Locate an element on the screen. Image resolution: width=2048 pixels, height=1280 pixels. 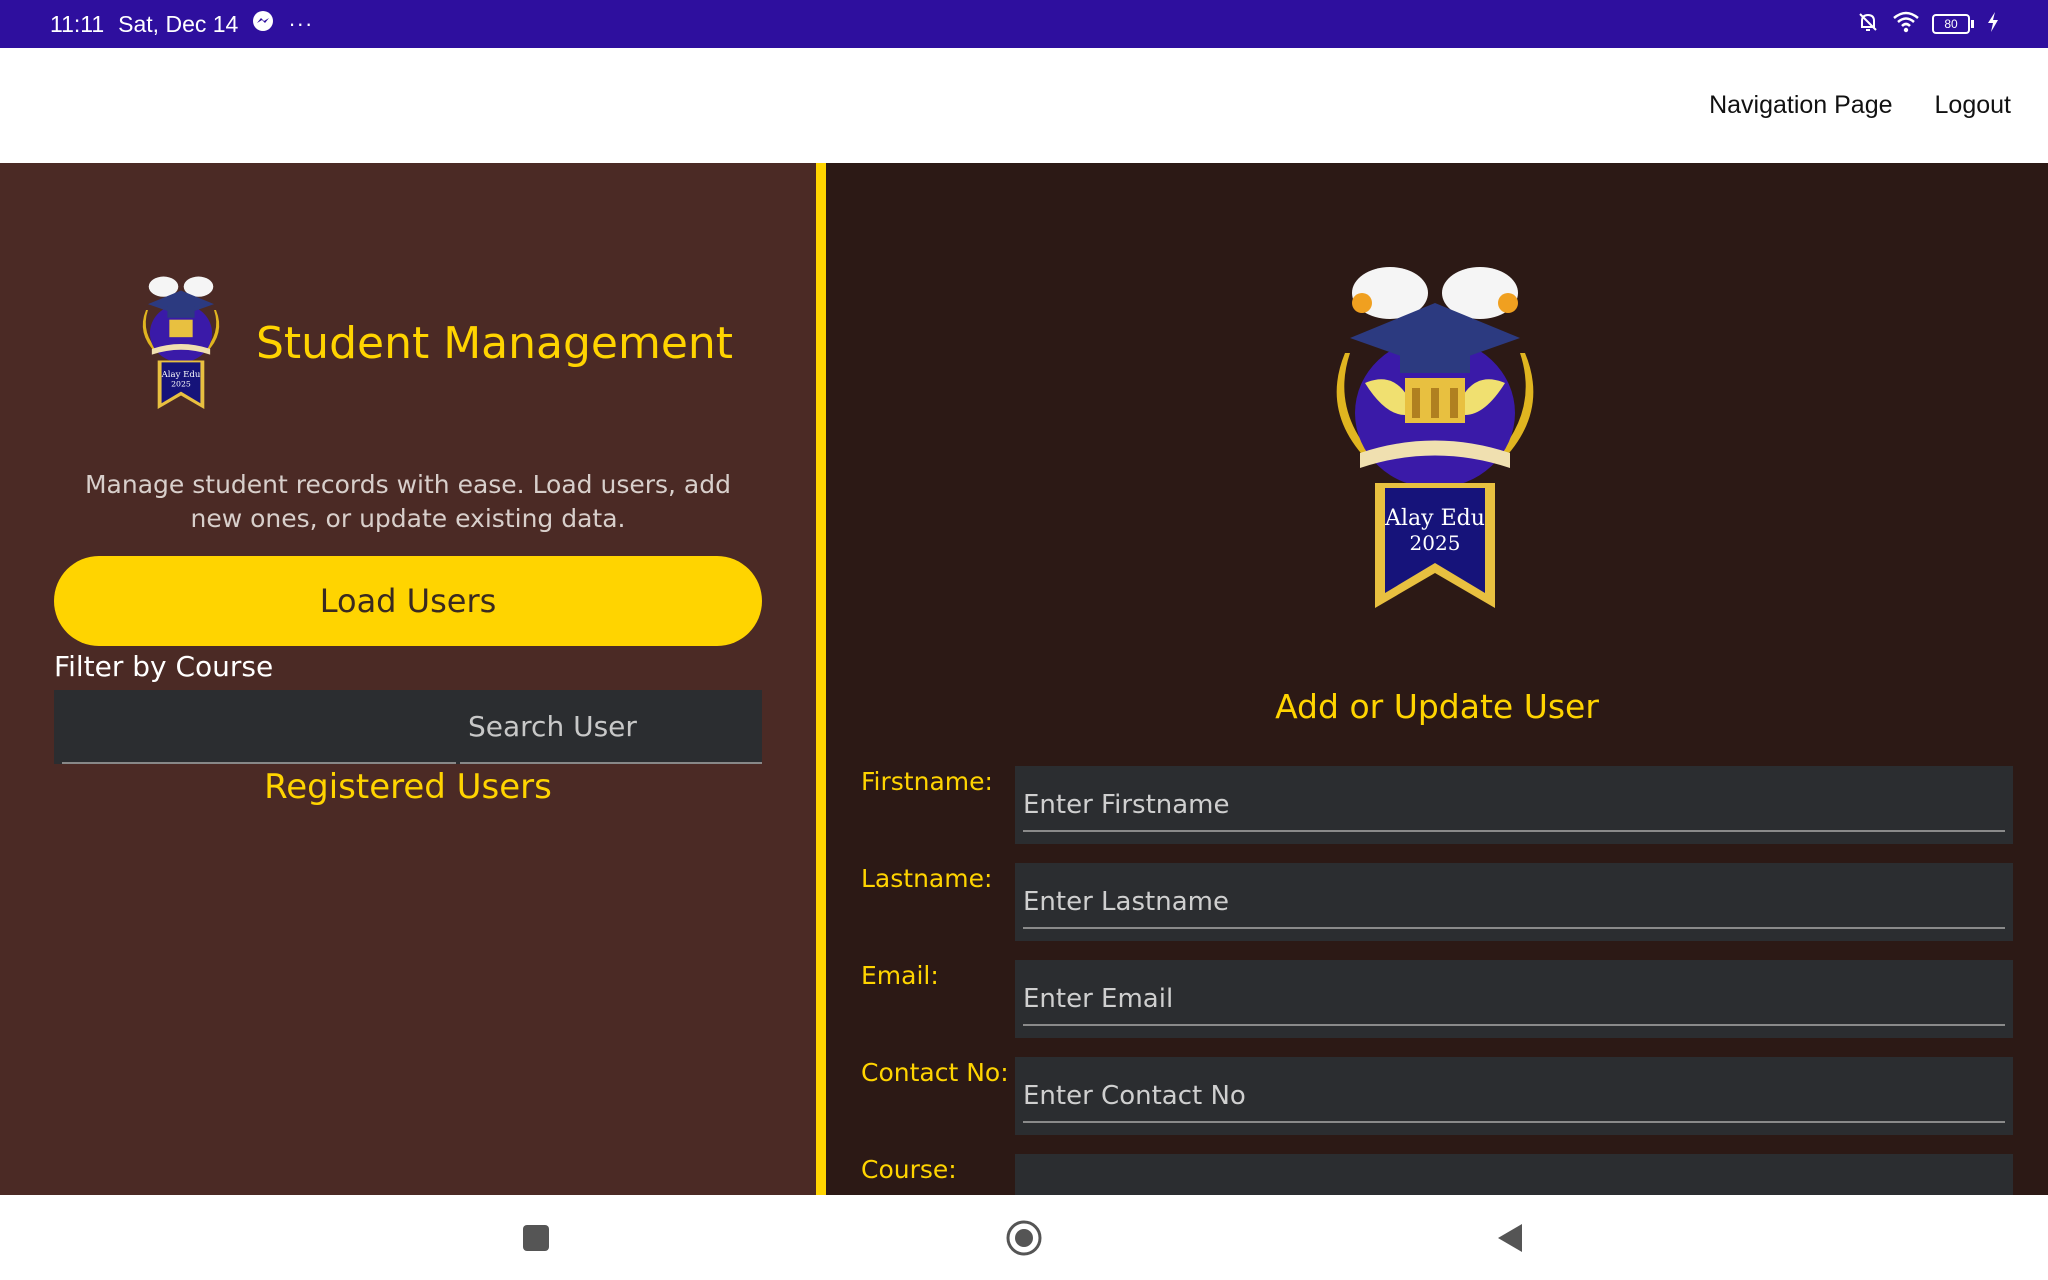
contact-no-input: Enter Contact No is located at coordinates (1514, 1096).